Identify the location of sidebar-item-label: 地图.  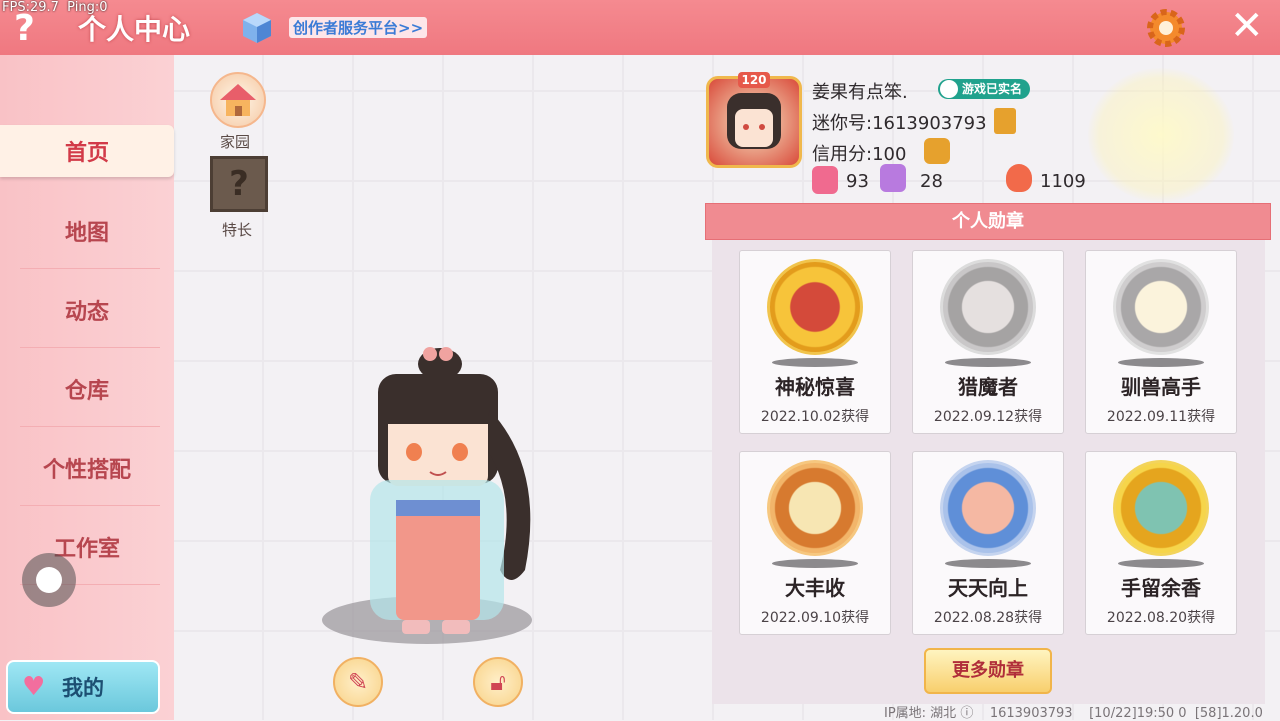
(86, 233).